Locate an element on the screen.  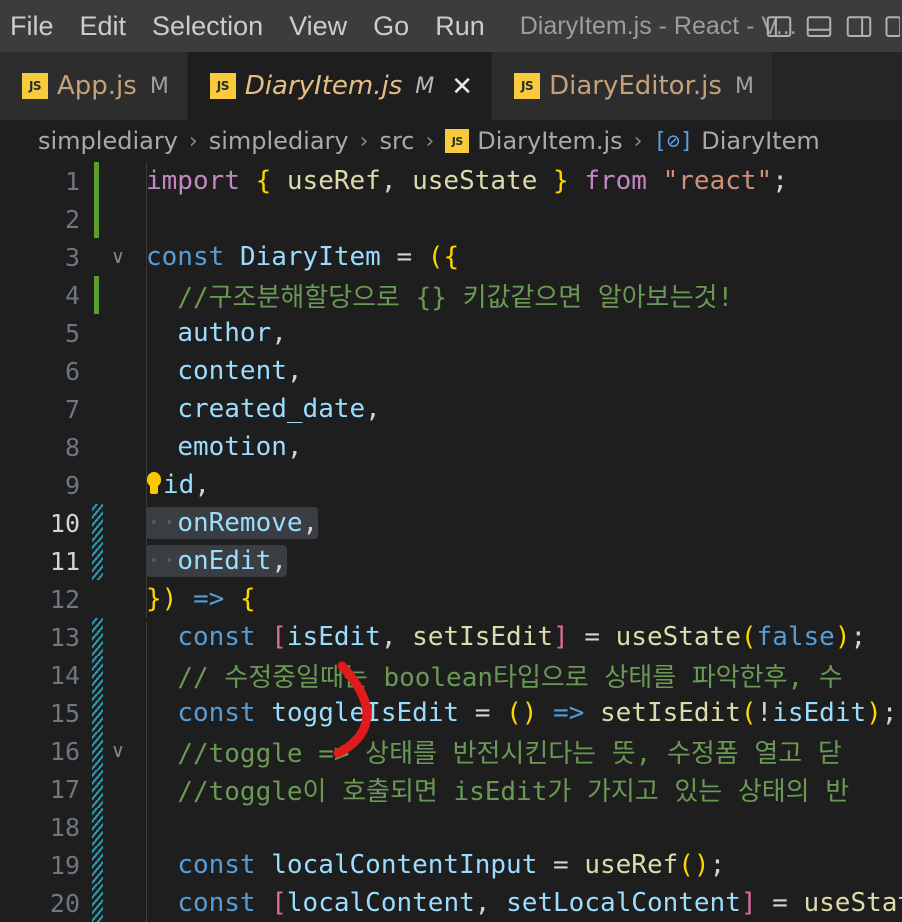
code-text: //toggle이 호출되면 isEdit가 가지고 있는 상태의 반 is located at coordinates (513, 791).